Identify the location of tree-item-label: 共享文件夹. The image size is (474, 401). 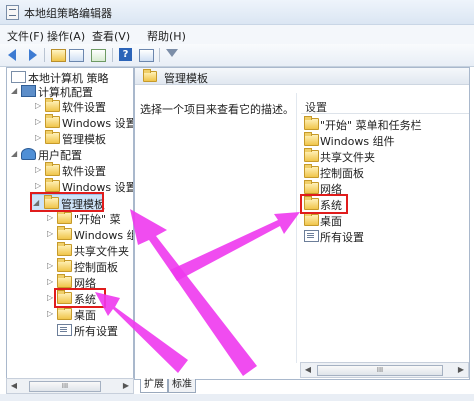
(101, 251).